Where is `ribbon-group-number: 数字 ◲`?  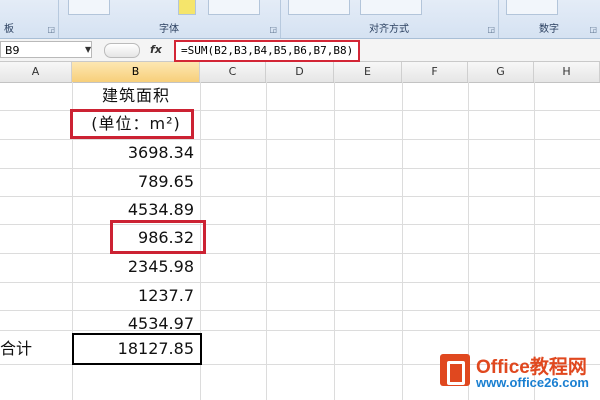
ribbon-group-number: 数字 ◲ is located at coordinates (549, 19).